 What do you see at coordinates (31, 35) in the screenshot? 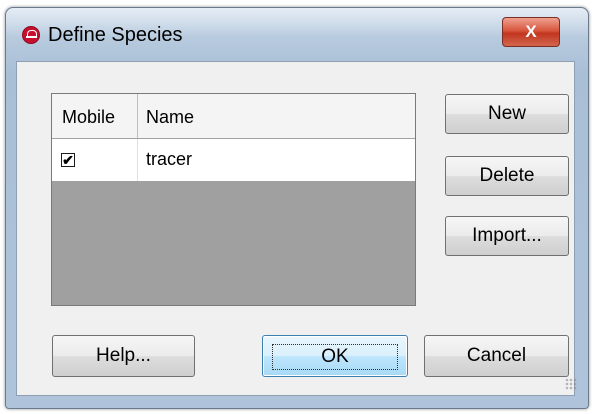
I see `app-logo-icon` at bounding box center [31, 35].